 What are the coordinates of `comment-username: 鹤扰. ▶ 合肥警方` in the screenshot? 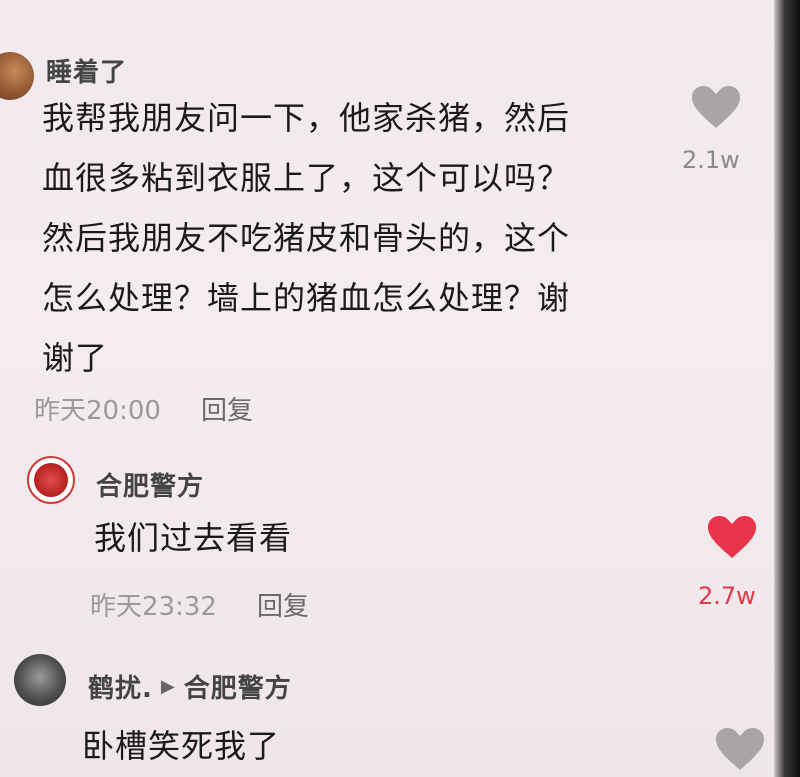 It's located at (190, 686).